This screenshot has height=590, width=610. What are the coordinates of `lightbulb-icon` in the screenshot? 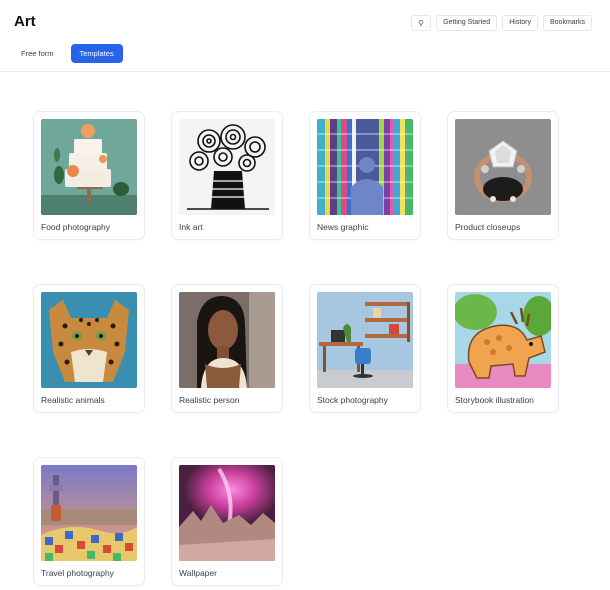 It's located at (421, 23).